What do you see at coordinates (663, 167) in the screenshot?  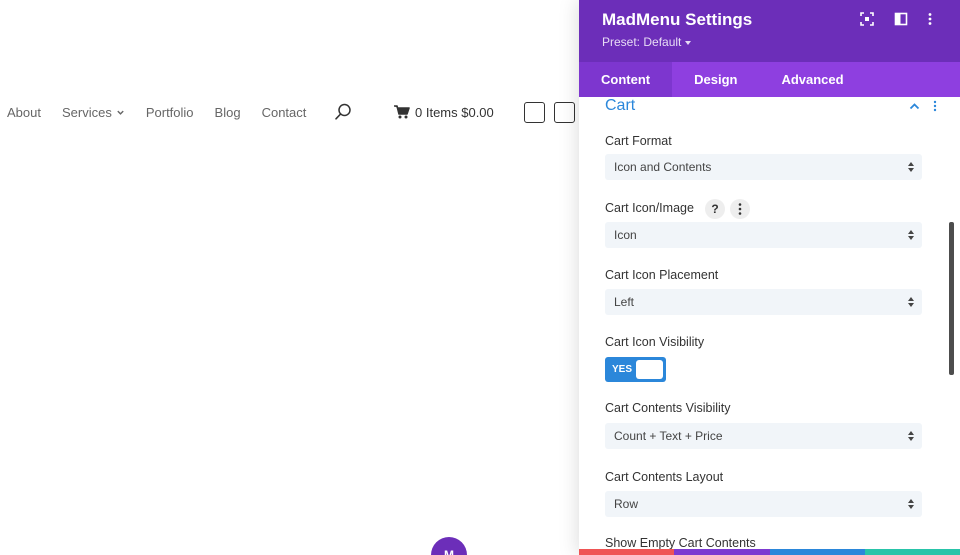 I see `cart-format-value: Icon and Contents` at bounding box center [663, 167].